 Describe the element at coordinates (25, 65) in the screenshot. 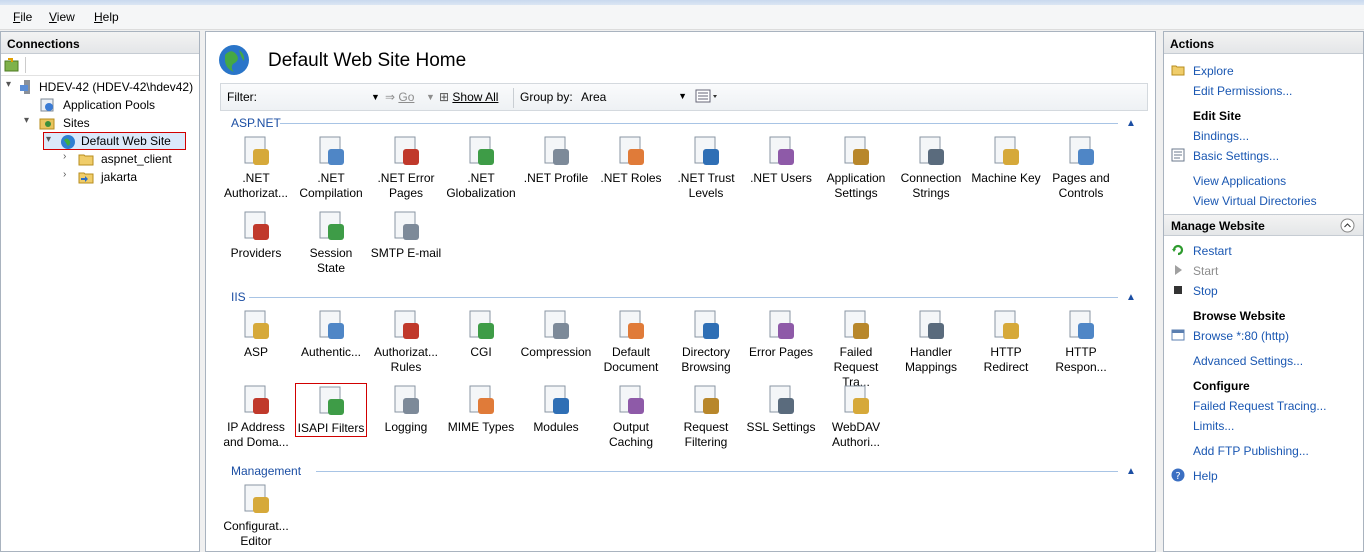

I see `toolbar-separator` at that location.